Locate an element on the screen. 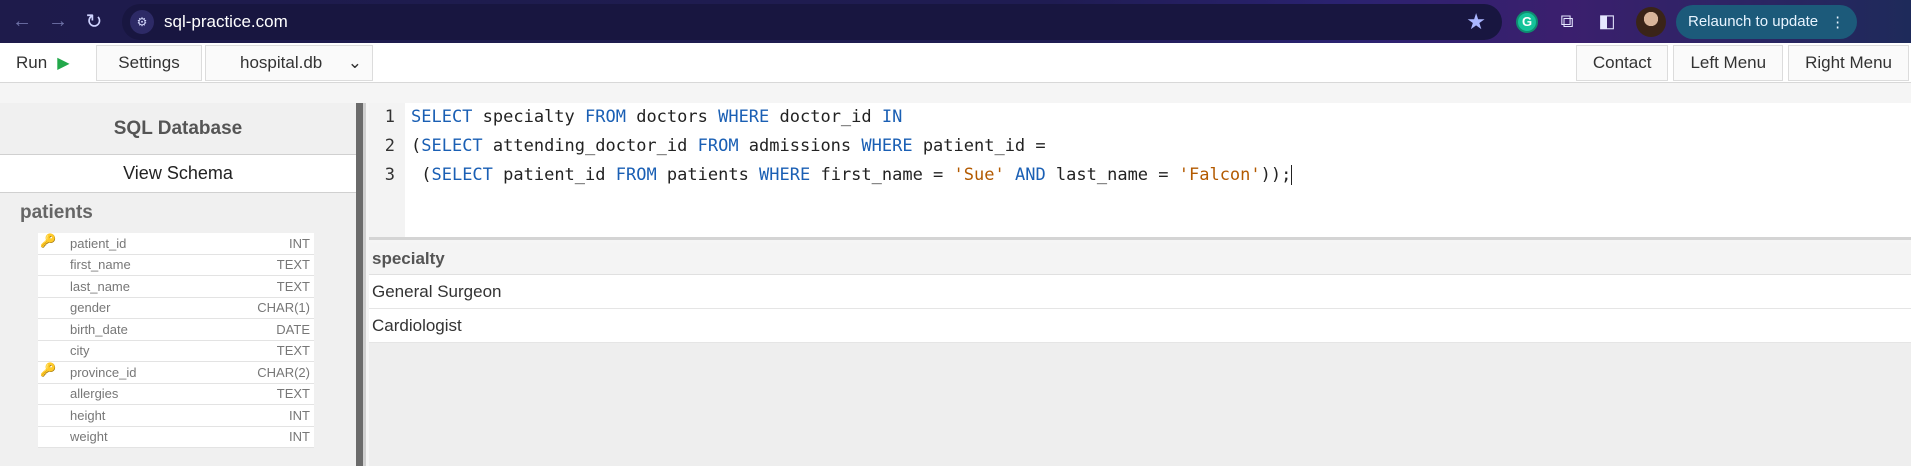 This screenshot has height=466, width=1911. relaunch-button: Relaunch to update ⋮ is located at coordinates (1767, 21).